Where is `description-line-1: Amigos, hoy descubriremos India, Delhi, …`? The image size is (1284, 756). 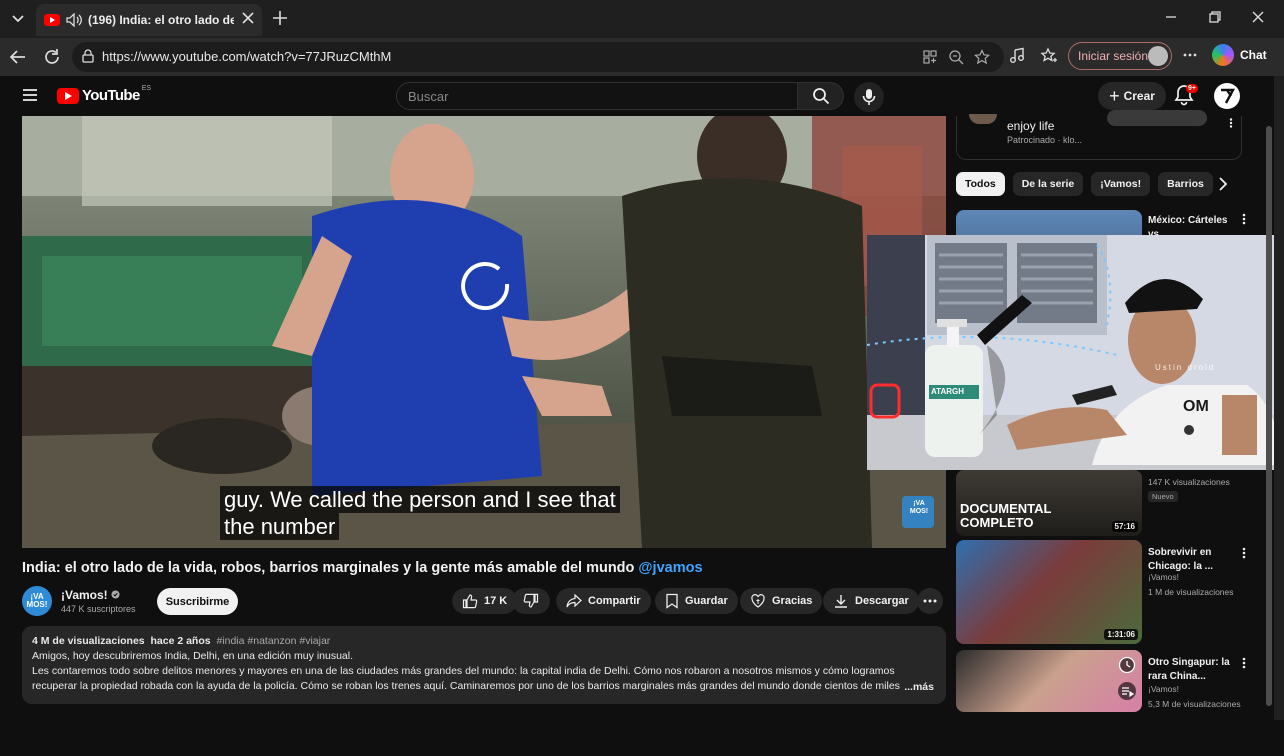
description-line-1: Amigos, hoy descubriremos India, Delhi, … is located at coordinates (193, 656).